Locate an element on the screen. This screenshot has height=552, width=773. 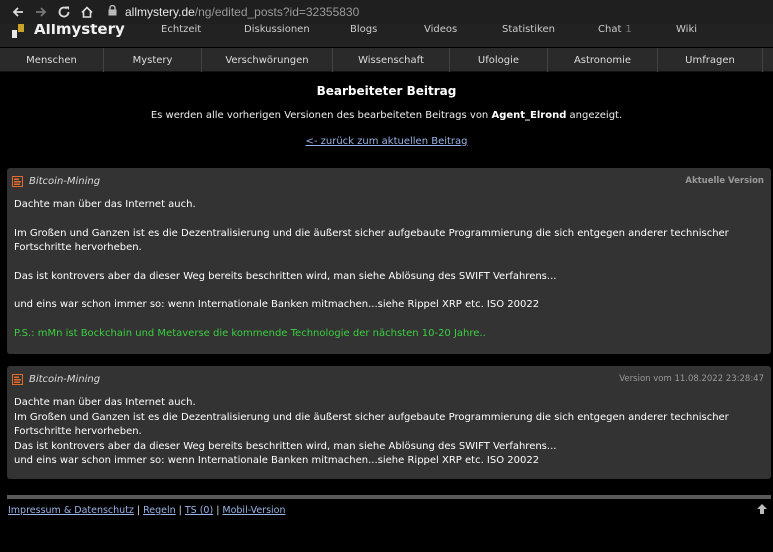
category-ufologie: Ufologie is located at coordinates (499, 60).